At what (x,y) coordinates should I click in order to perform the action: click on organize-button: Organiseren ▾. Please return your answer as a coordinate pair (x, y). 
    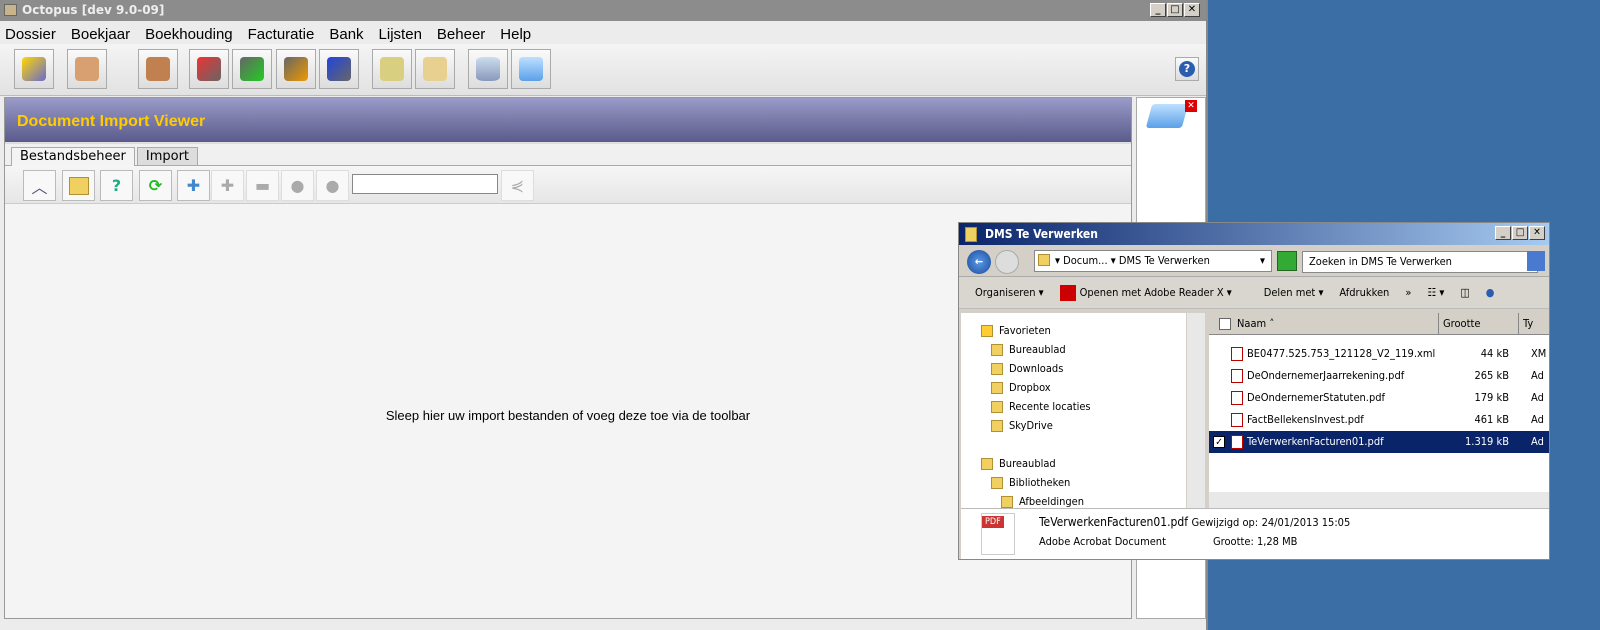
    Looking at the image, I should click on (1009, 292).